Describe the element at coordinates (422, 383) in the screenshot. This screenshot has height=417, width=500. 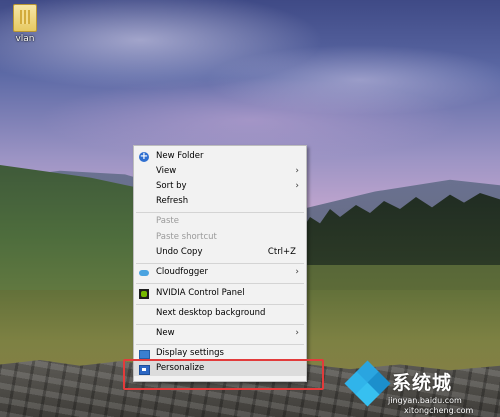
I see `watermark-text: 系统城` at that location.